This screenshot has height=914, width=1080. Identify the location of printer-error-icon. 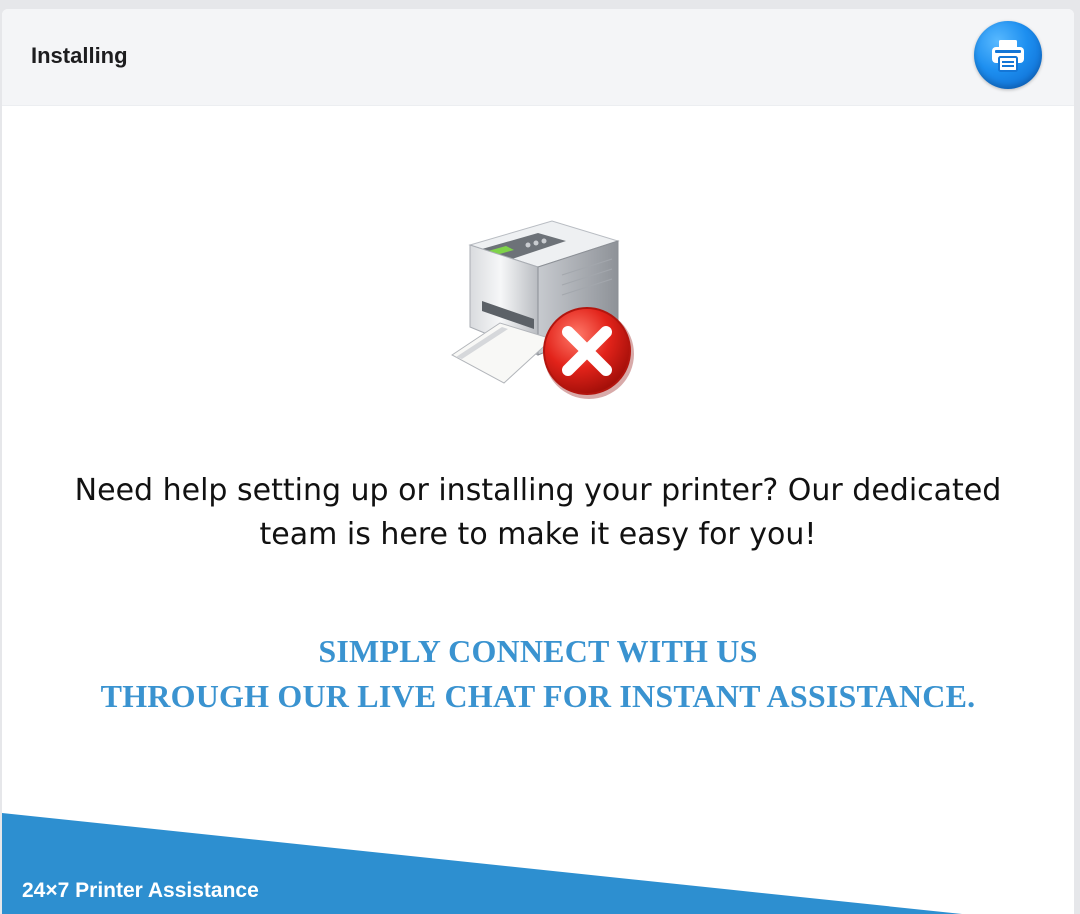
(542, 309).